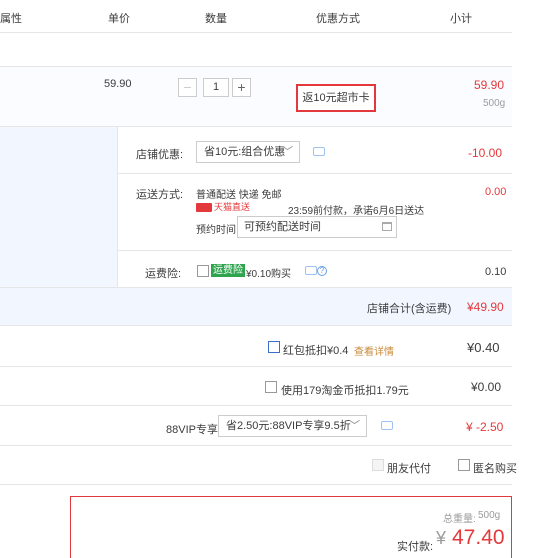  Describe the element at coordinates (228, 270) in the screenshot. I see `insurance-tag: 运费险` at that location.